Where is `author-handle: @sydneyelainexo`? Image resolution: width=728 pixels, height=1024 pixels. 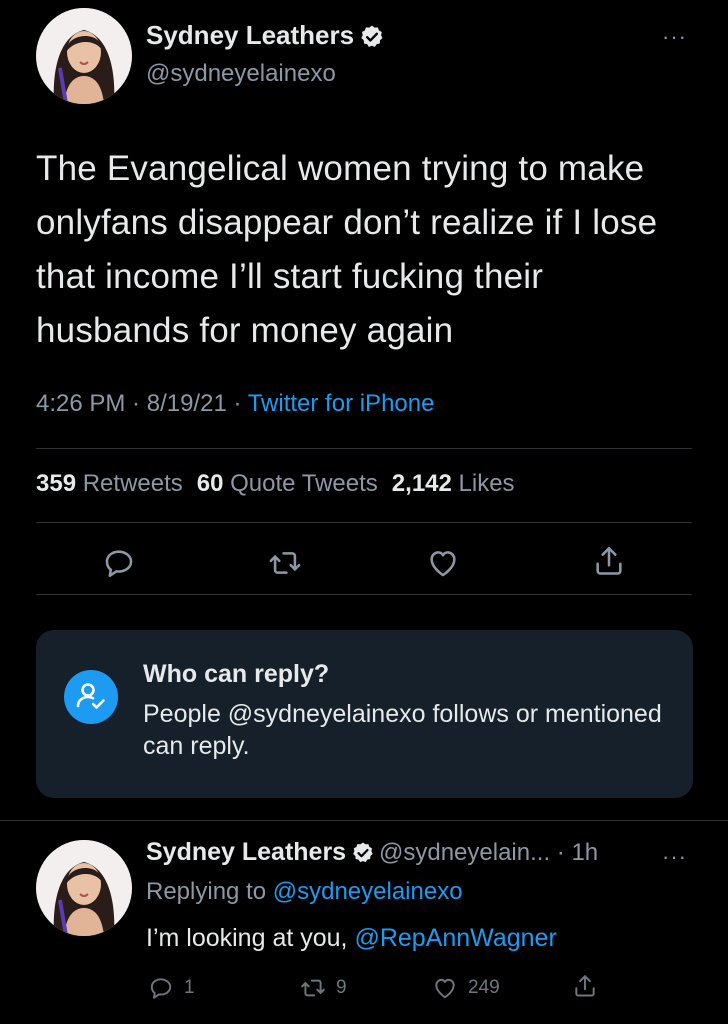
author-handle: @sydneyelainexo is located at coordinates (241, 74).